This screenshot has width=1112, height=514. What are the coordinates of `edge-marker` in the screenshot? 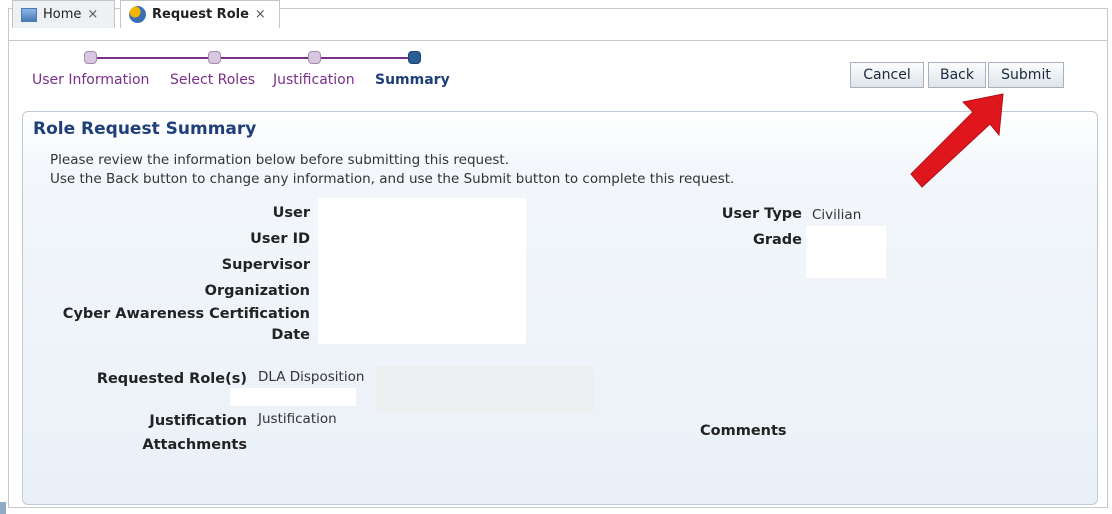 It's located at (3, 508).